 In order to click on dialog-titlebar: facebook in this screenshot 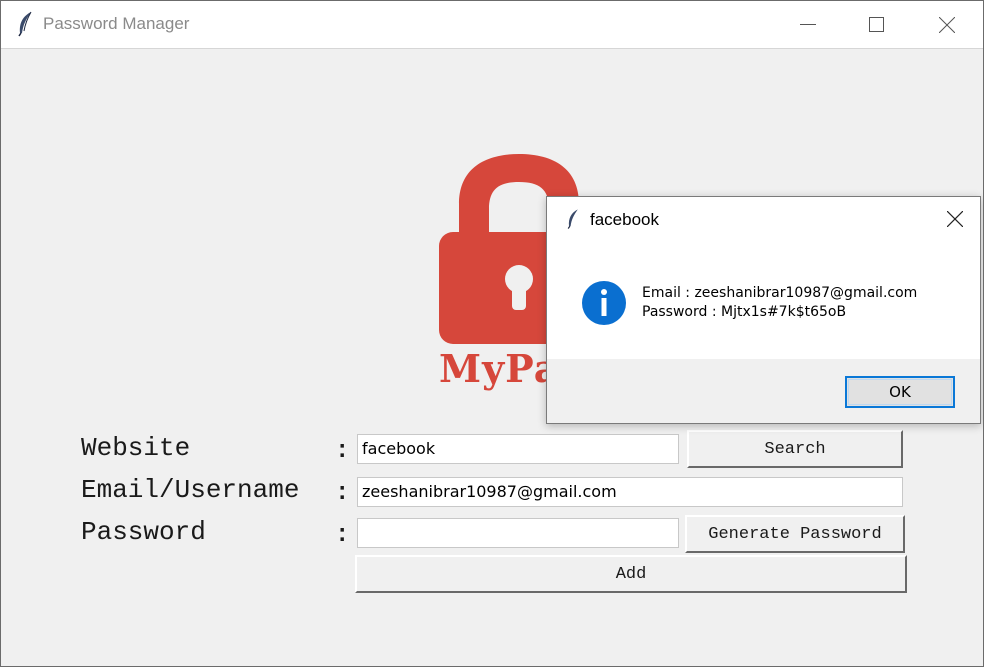, I will do `click(763, 220)`.